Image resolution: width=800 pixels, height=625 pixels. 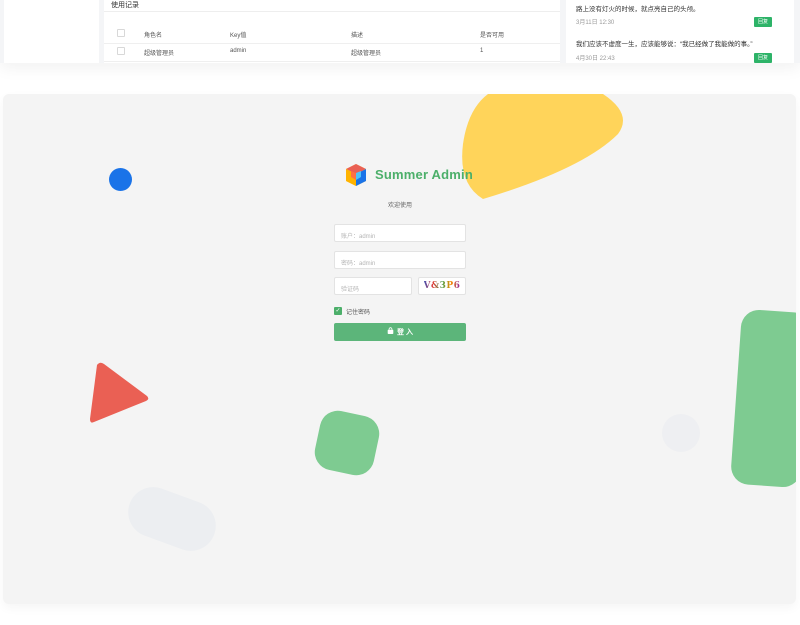 I want to click on yellow-shape, so click(x=542, y=146).